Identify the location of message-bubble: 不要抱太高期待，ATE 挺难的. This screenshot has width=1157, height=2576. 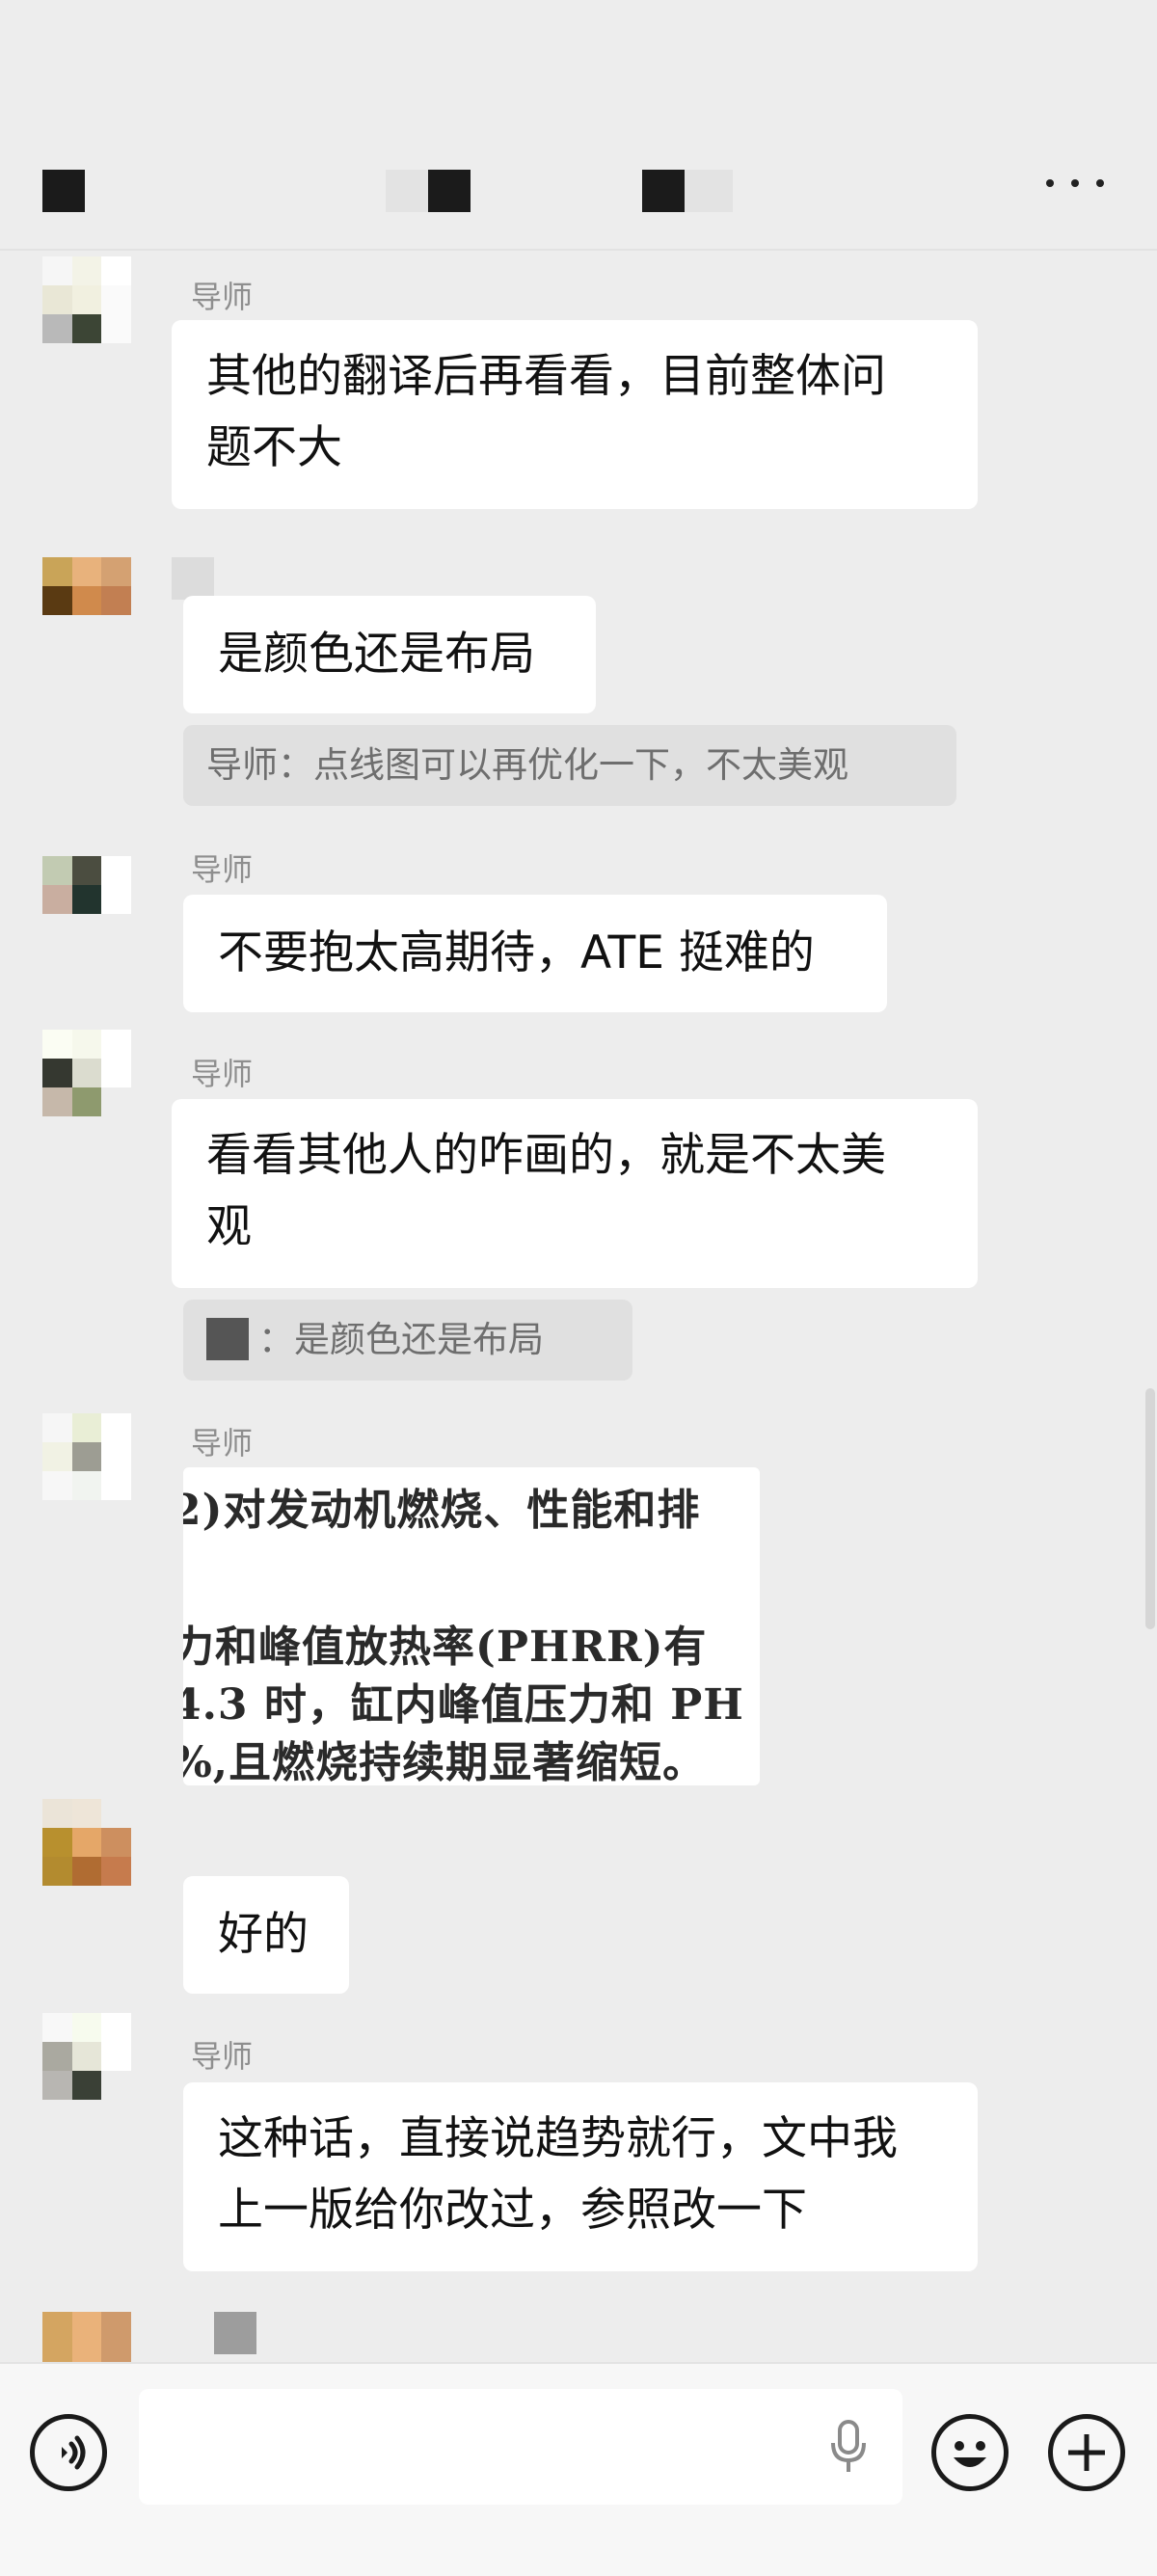
(535, 954).